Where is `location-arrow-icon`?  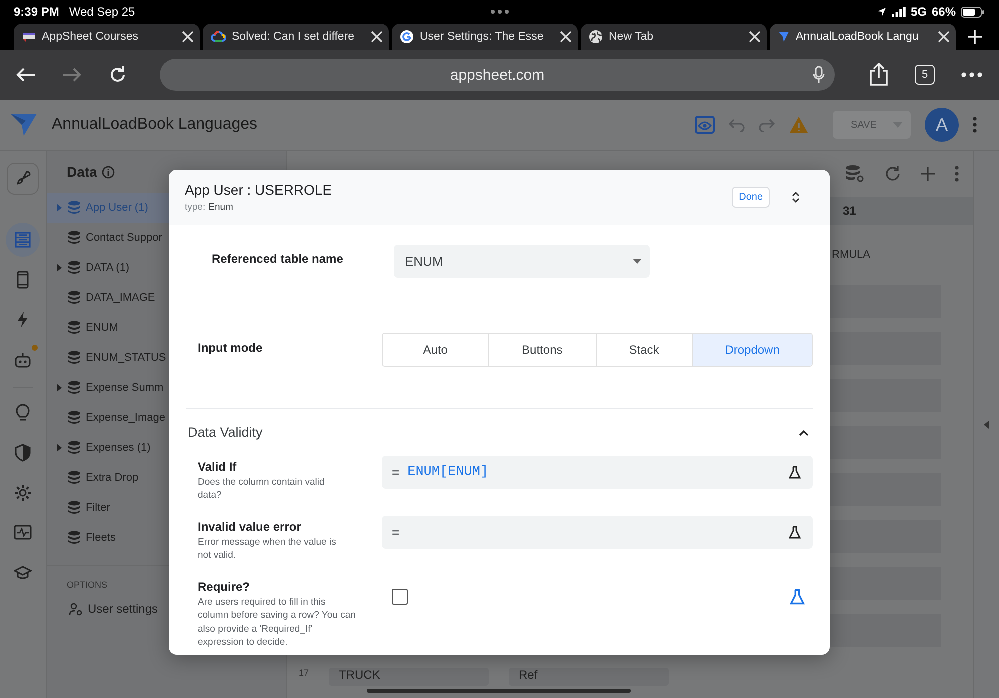 location-arrow-icon is located at coordinates (881, 12).